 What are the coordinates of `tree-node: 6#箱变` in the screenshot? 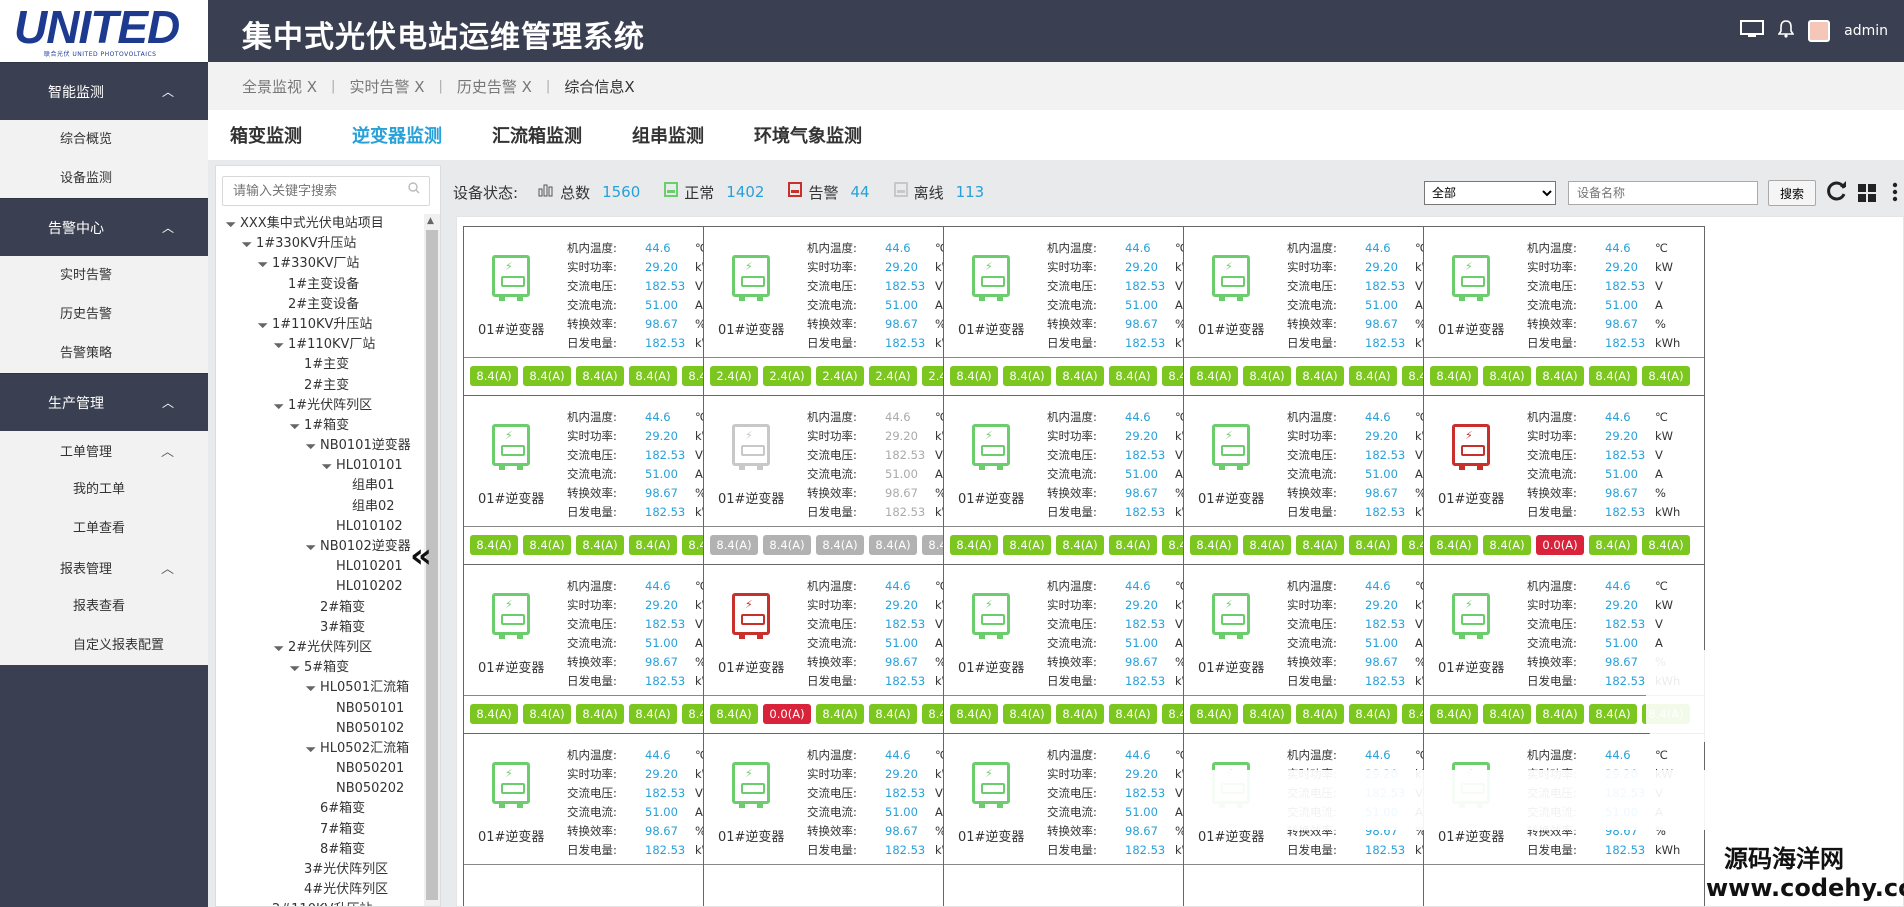 It's located at (323, 809).